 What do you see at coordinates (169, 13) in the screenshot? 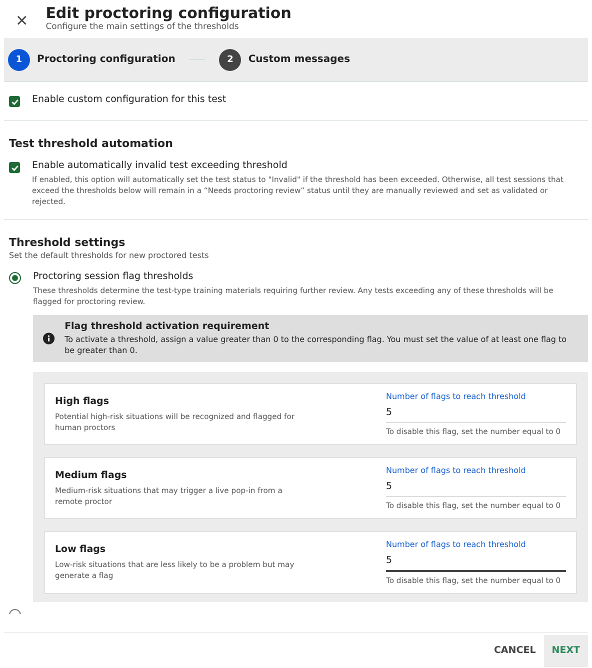
I see `dialog-title: Edit proctoring configuration` at bounding box center [169, 13].